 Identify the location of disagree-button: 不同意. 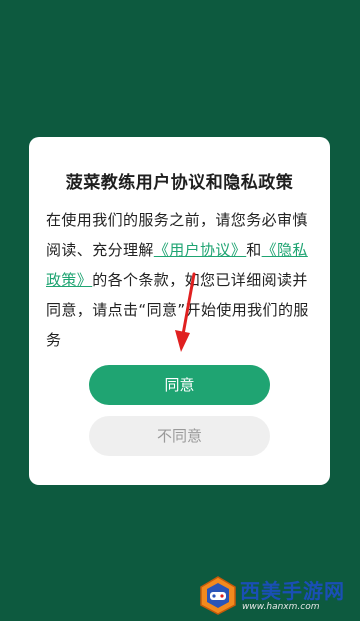
(179, 436).